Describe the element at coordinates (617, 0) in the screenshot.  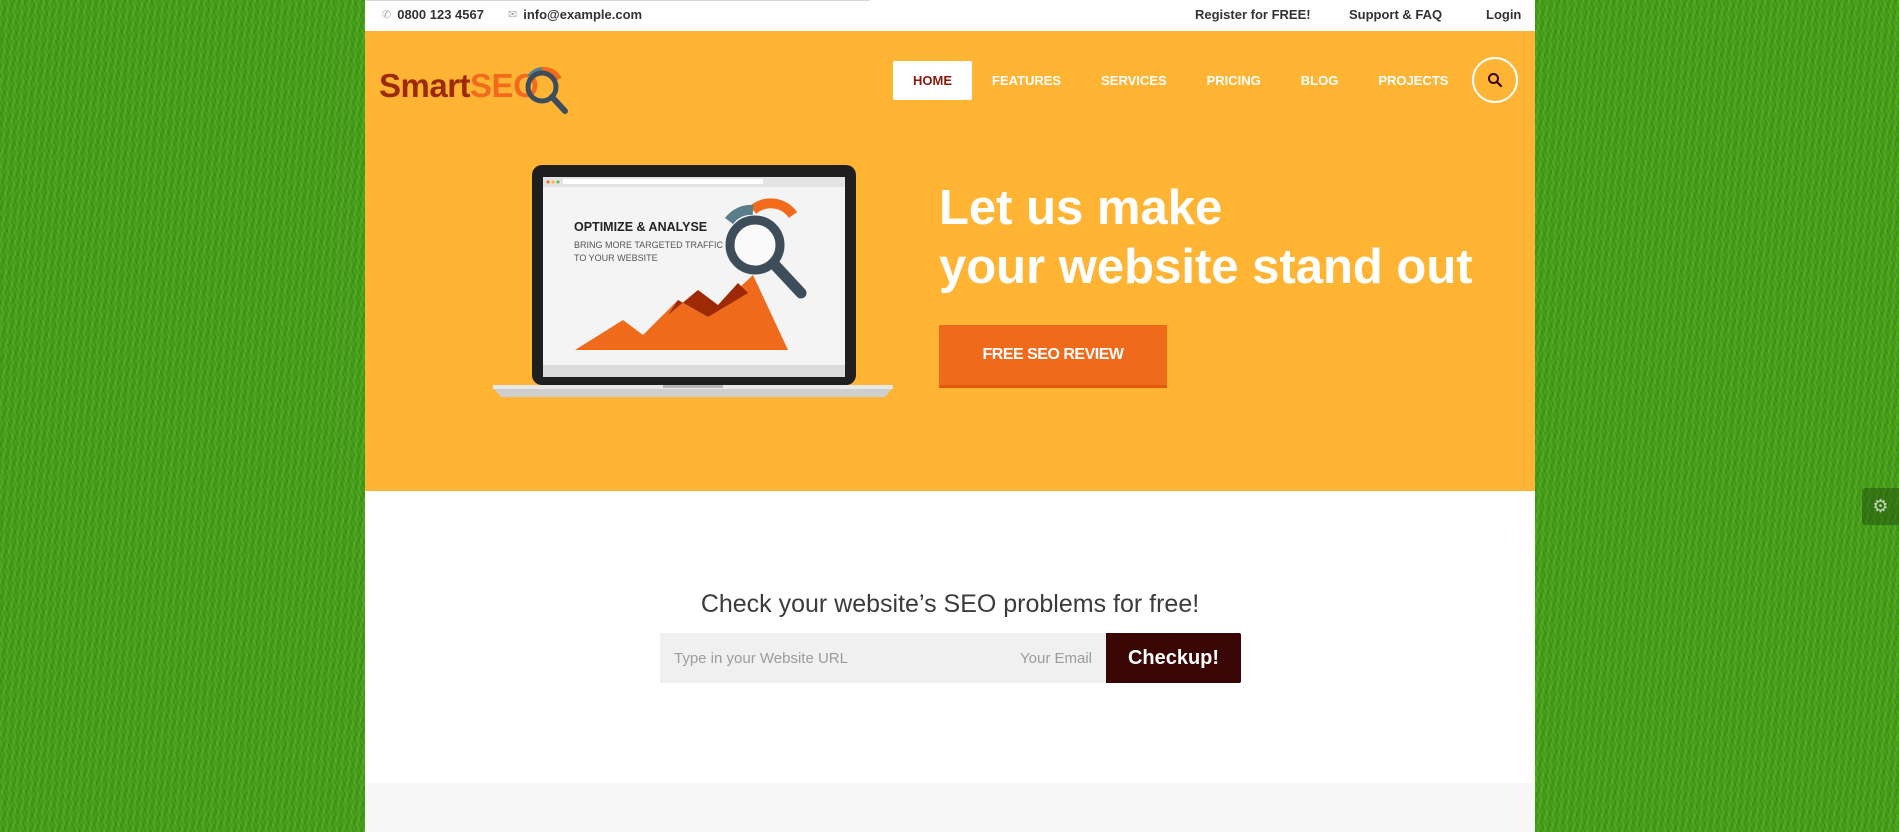
I see `top-bar-divider` at that location.